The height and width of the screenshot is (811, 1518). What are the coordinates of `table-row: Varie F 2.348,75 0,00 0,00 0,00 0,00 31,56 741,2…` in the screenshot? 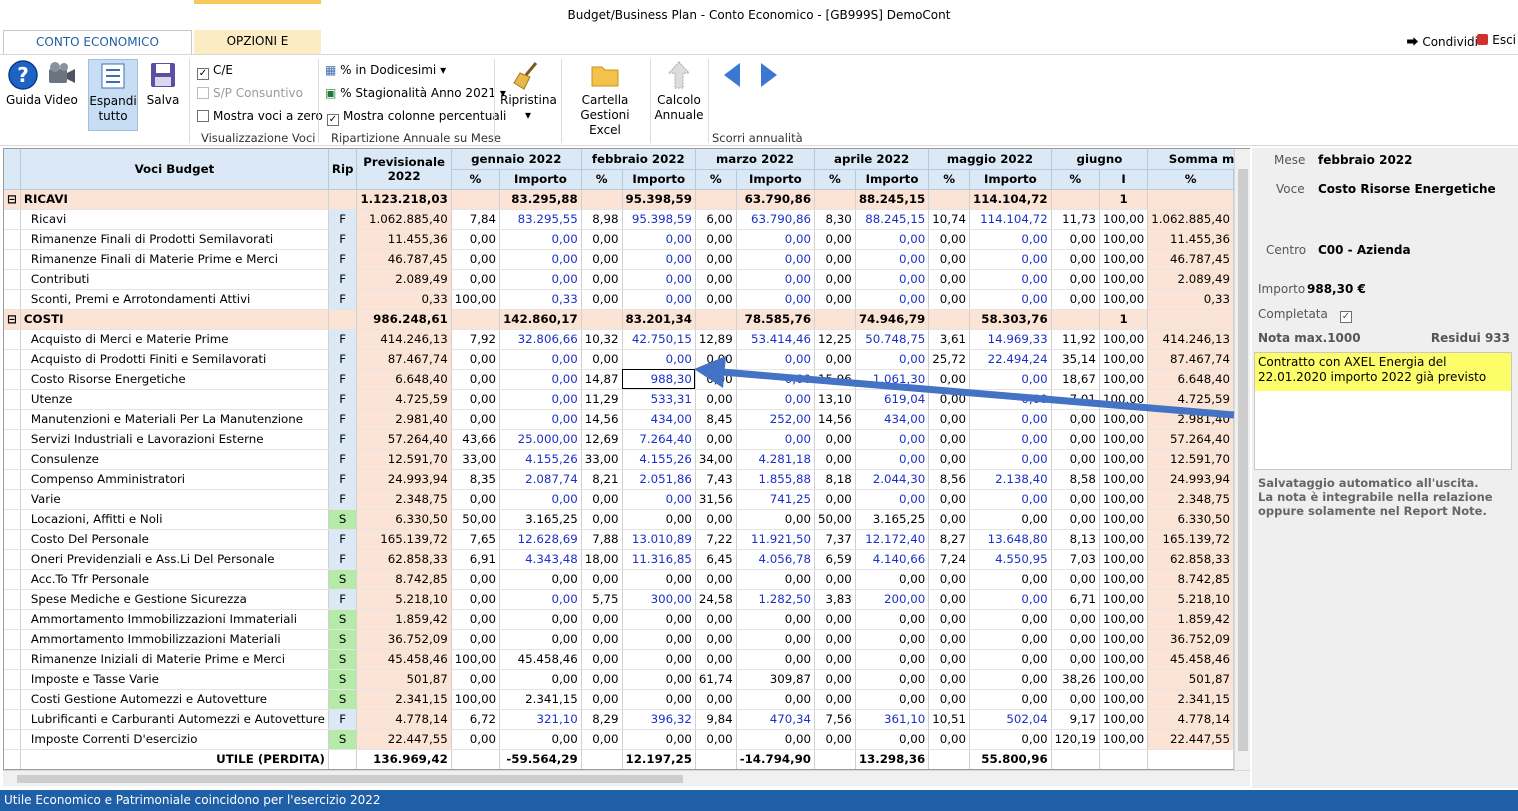 It's located at (626, 499).